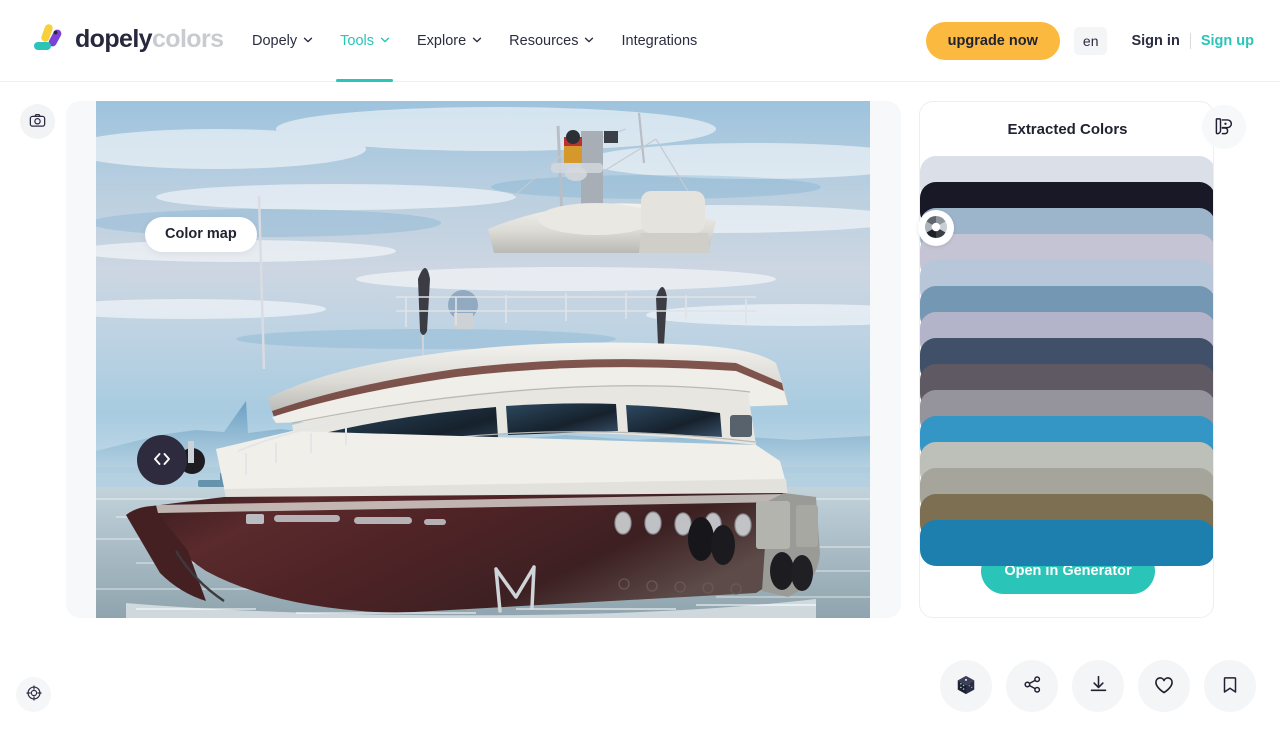  I want to click on favorite-button, so click(1164, 686).